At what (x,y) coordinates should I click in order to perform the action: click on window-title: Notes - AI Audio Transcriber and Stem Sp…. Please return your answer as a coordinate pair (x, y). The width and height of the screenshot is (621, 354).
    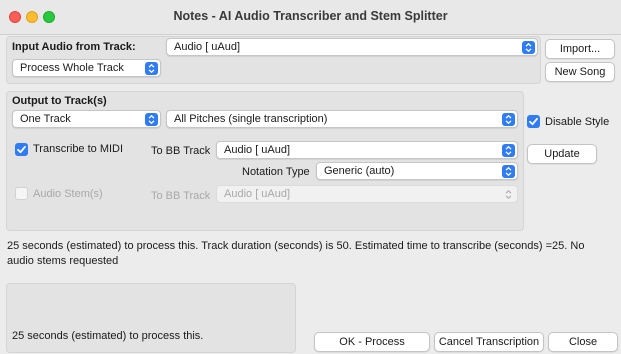
    Looking at the image, I should click on (310, 16).